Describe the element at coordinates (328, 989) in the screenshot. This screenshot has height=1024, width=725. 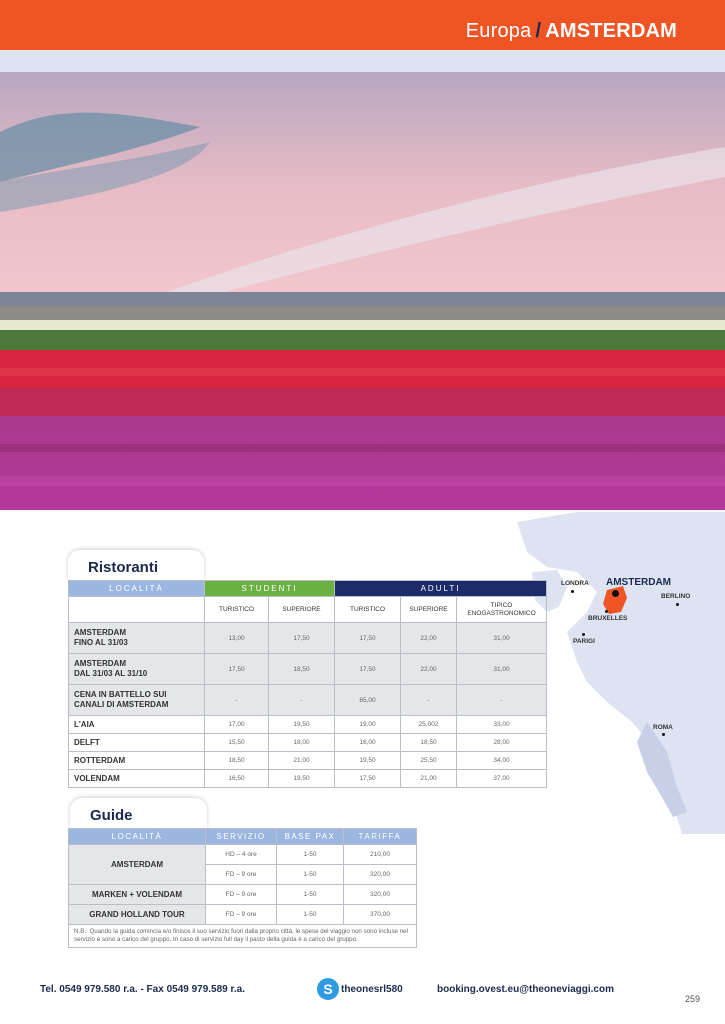
I see `skype-icon: S` at that location.